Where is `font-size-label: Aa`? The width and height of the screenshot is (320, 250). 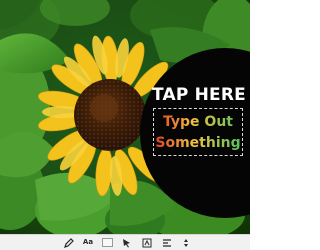
font-size-label: Aa is located at coordinates (88, 242).